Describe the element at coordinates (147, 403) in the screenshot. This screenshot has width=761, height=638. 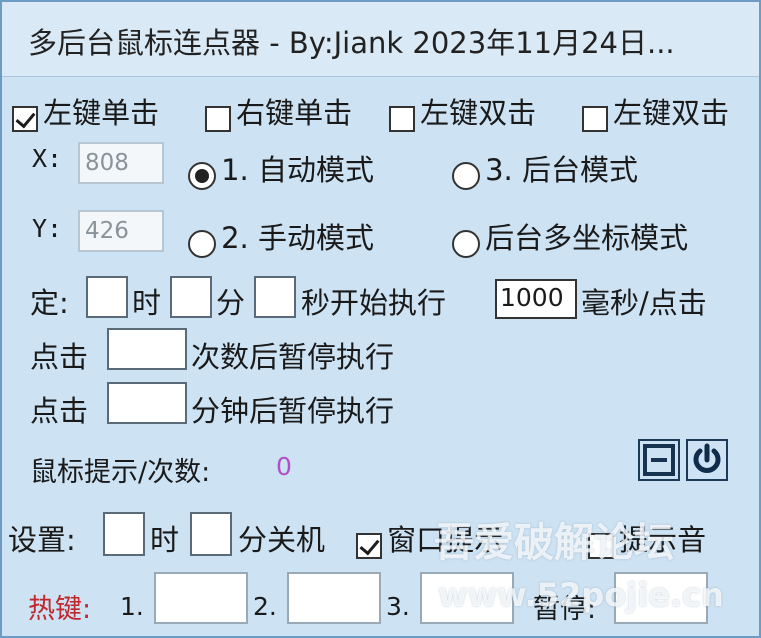
I see `pause-minutes-input` at that location.